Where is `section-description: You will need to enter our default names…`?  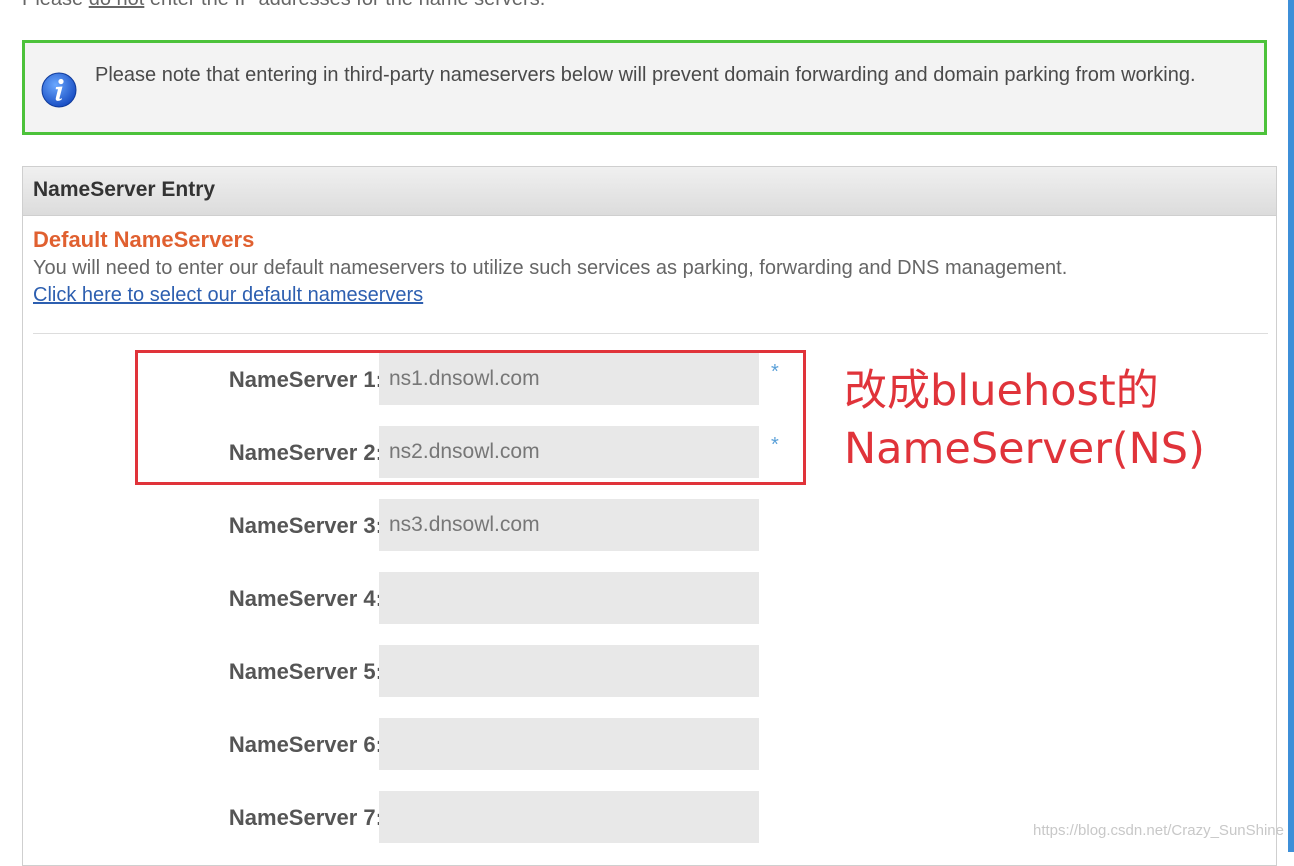 section-description: You will need to enter our default names… is located at coordinates (550, 268).